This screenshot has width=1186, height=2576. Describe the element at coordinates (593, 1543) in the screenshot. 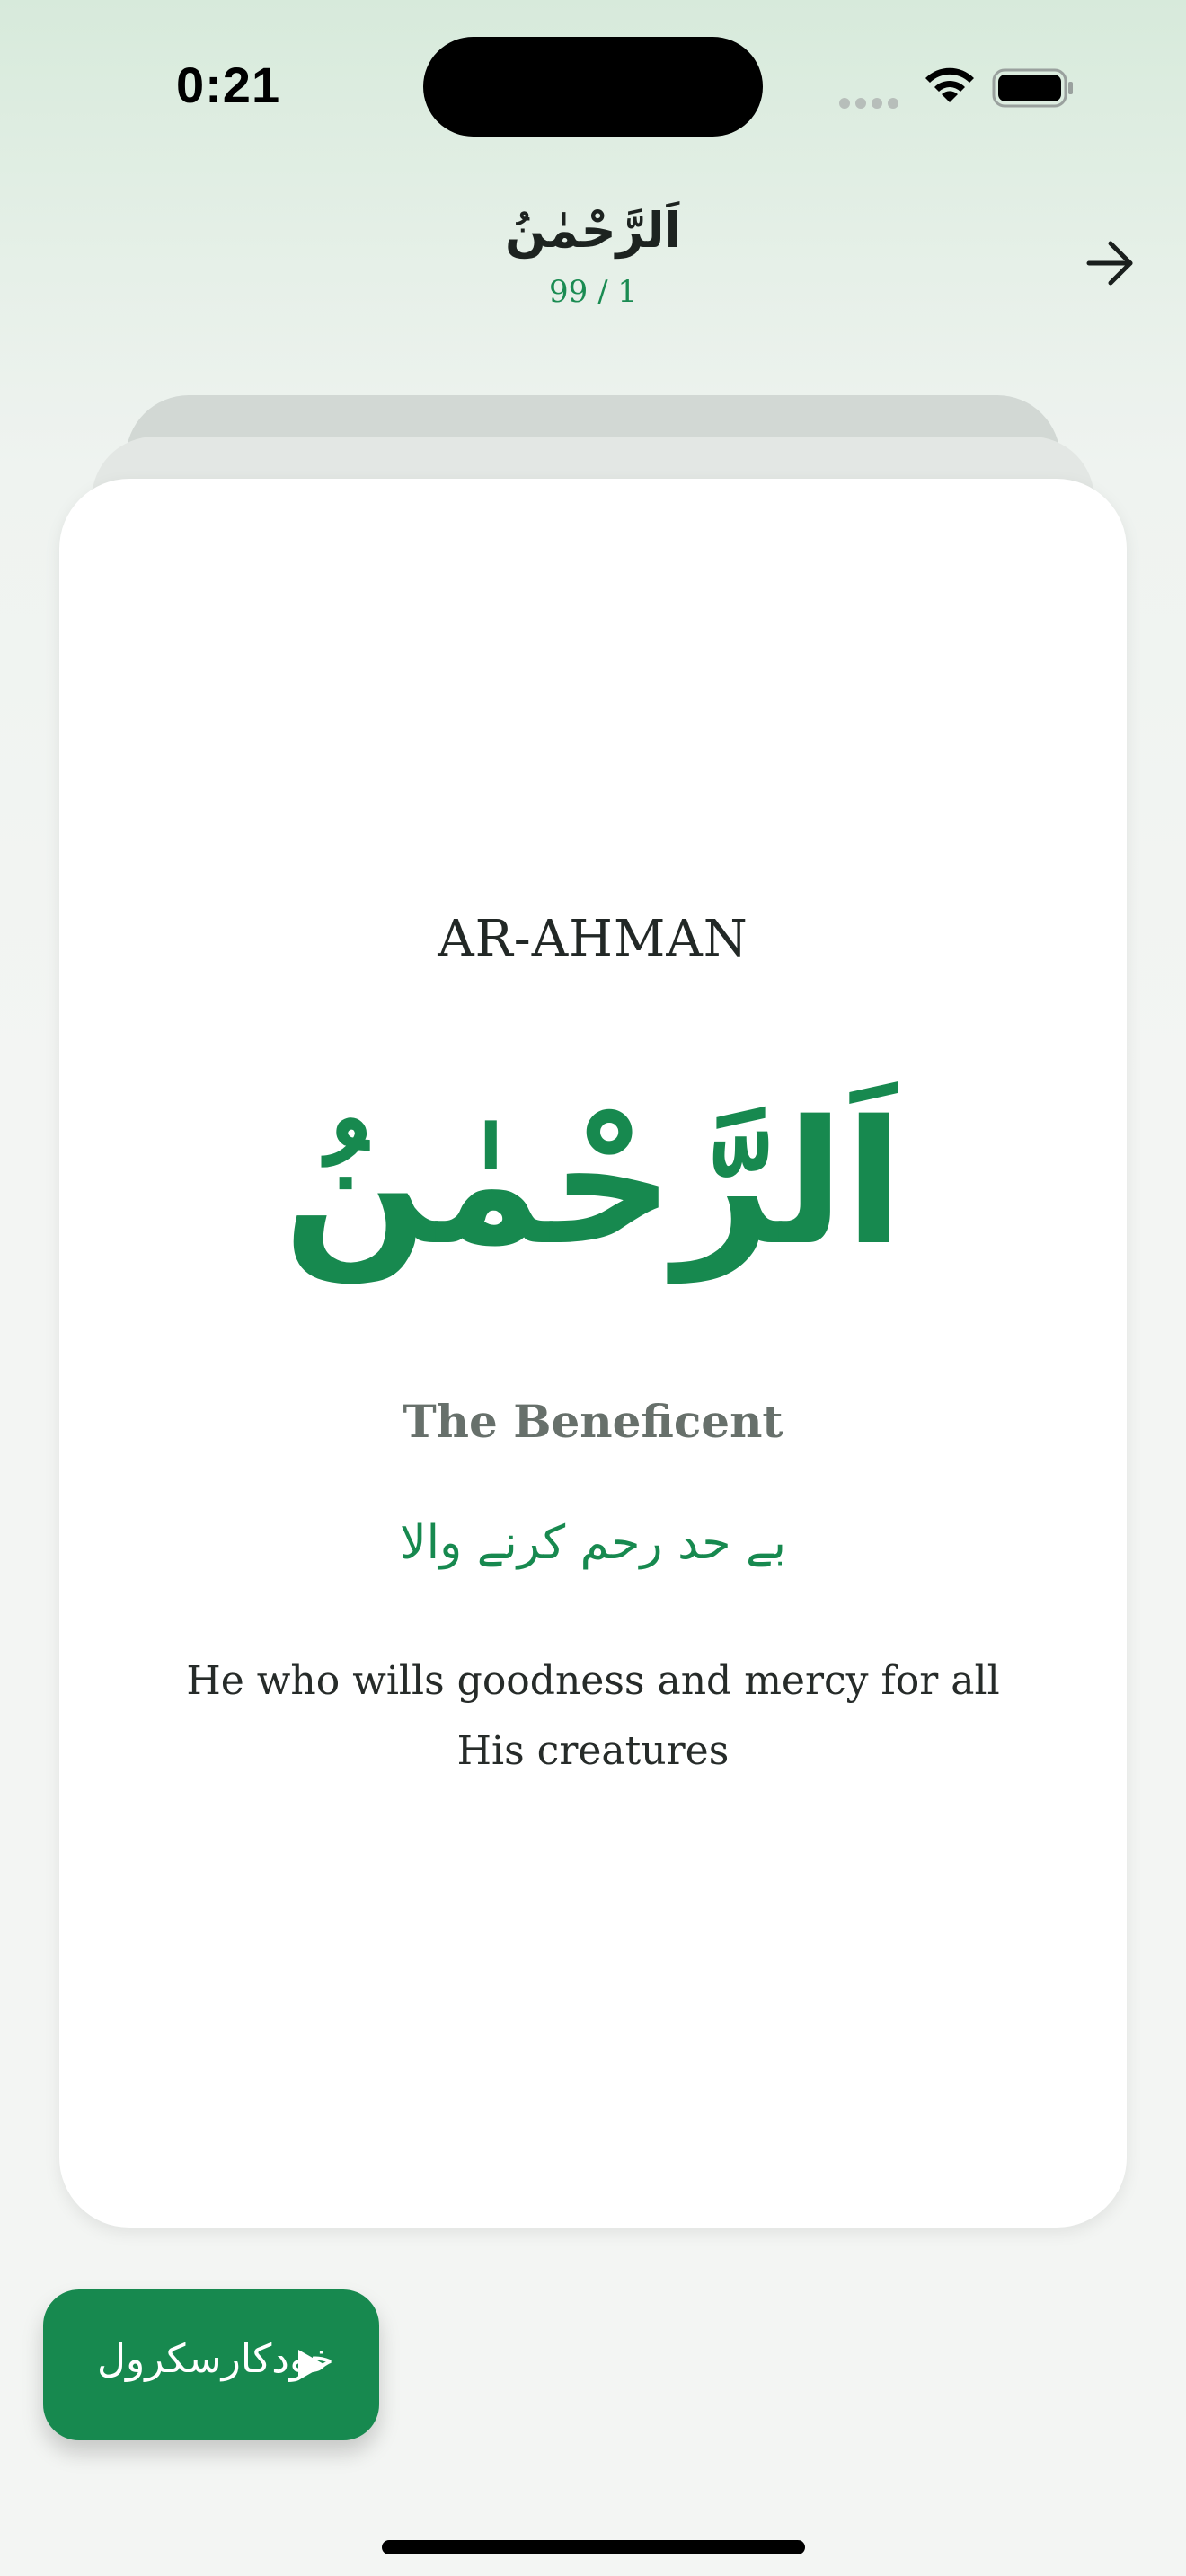

I see `name-urdu: بے حد رحم کرنے والا` at that location.